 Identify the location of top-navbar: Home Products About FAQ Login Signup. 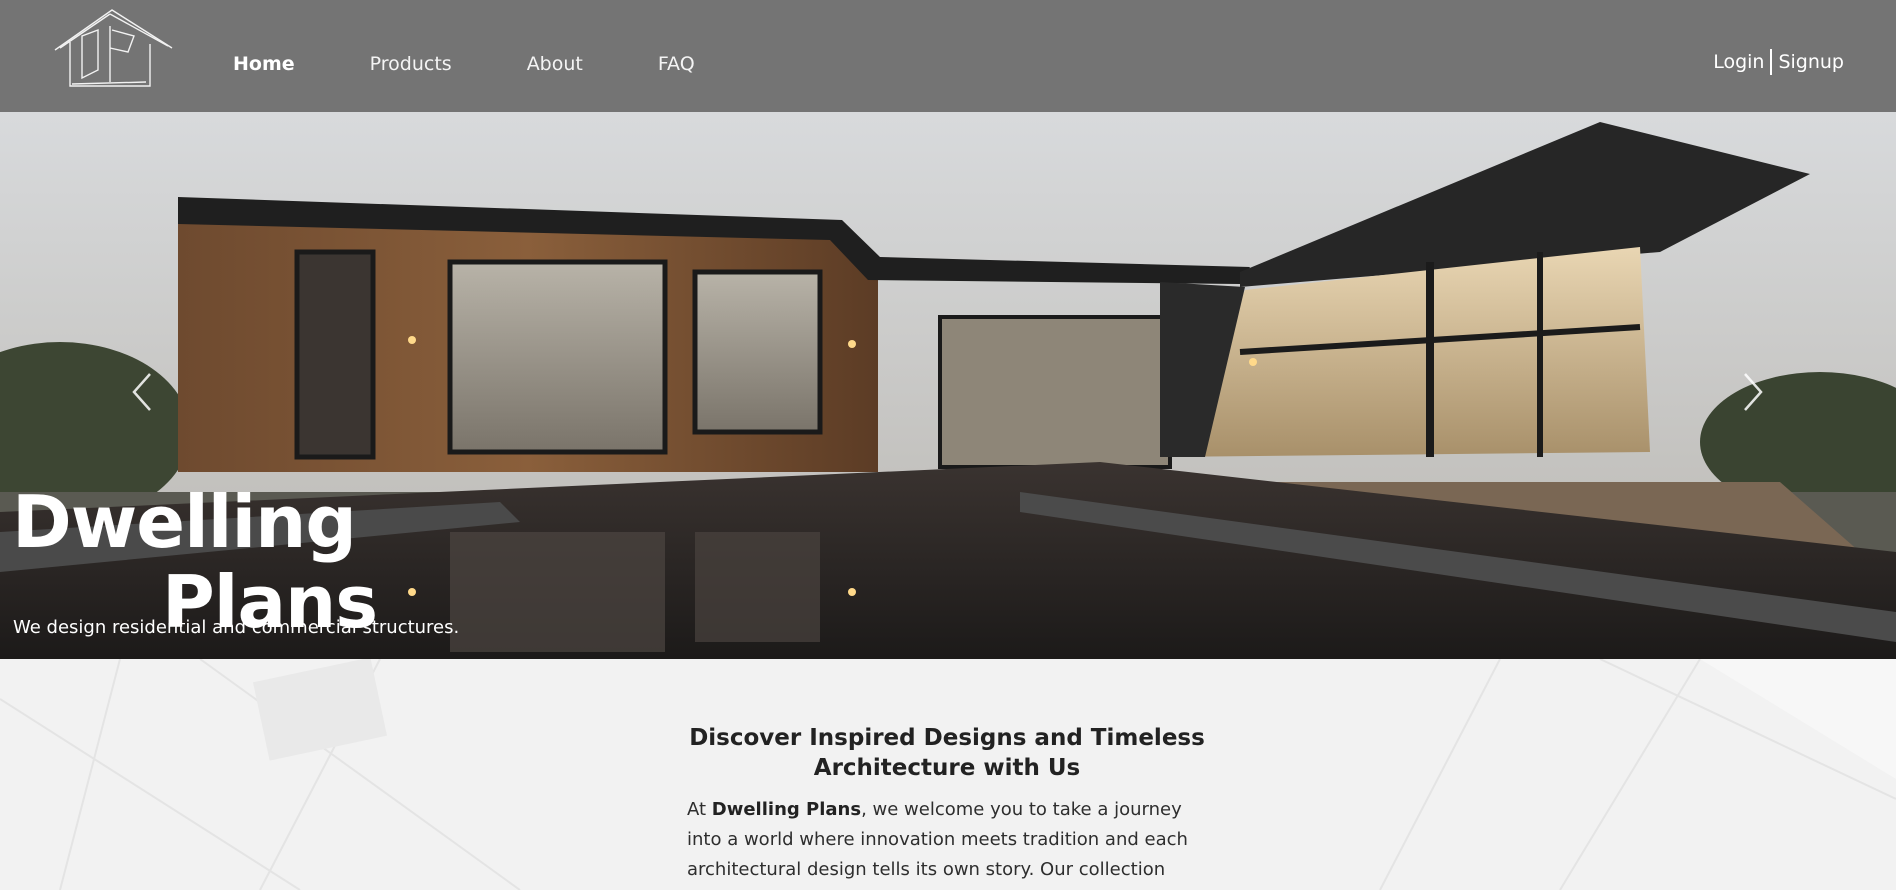
(948, 56).